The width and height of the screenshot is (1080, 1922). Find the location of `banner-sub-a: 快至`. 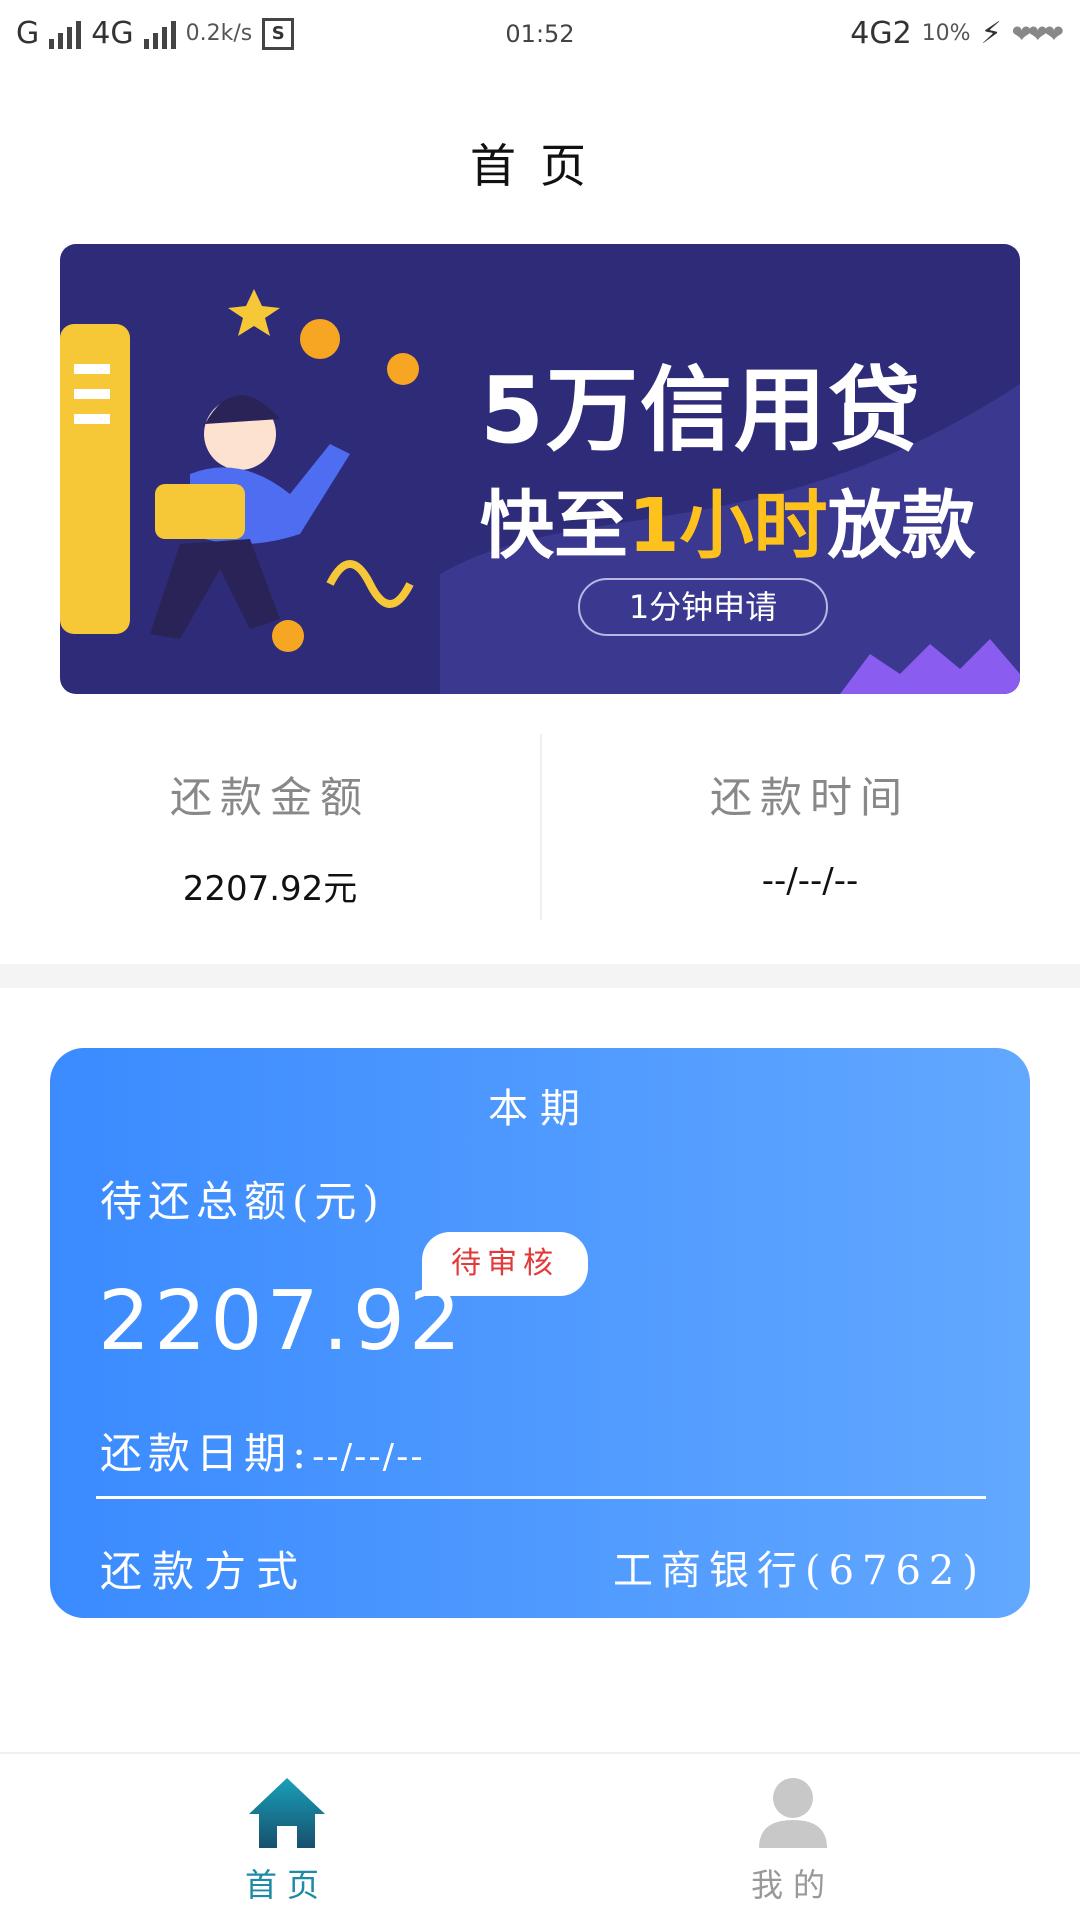

banner-sub-a: 快至 is located at coordinates (554, 526).